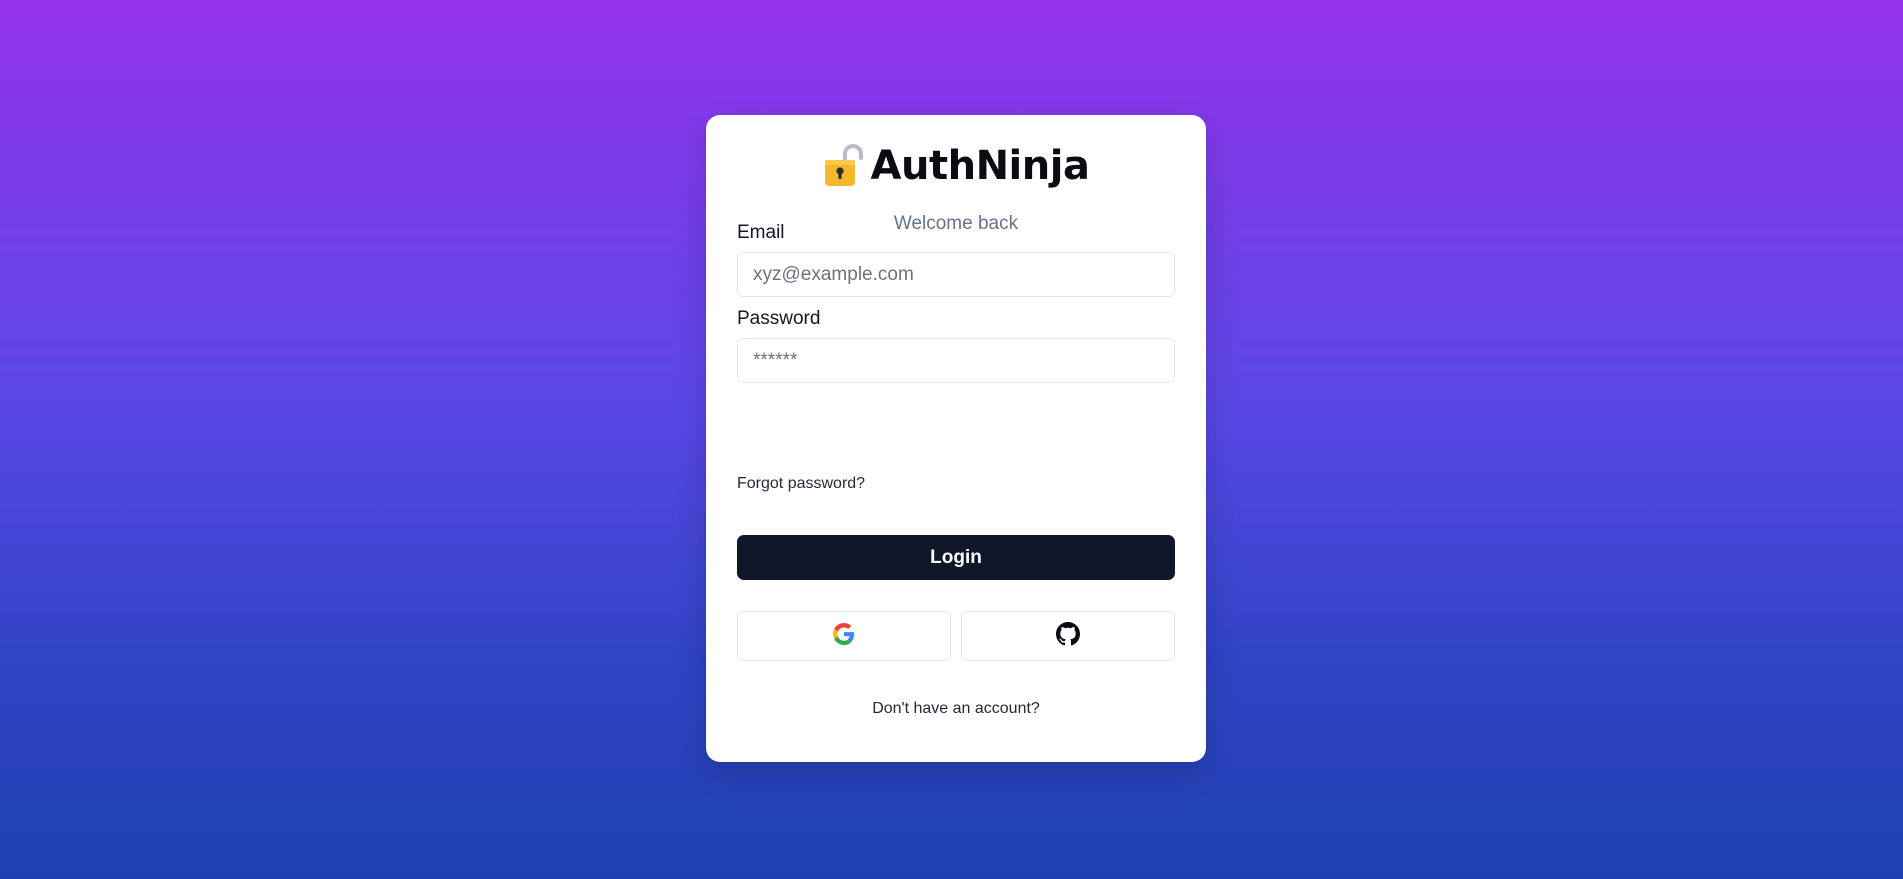 The height and width of the screenshot is (879, 1903). Describe the element at coordinates (980, 166) in the screenshot. I see `app-title: AuthNinja` at that location.